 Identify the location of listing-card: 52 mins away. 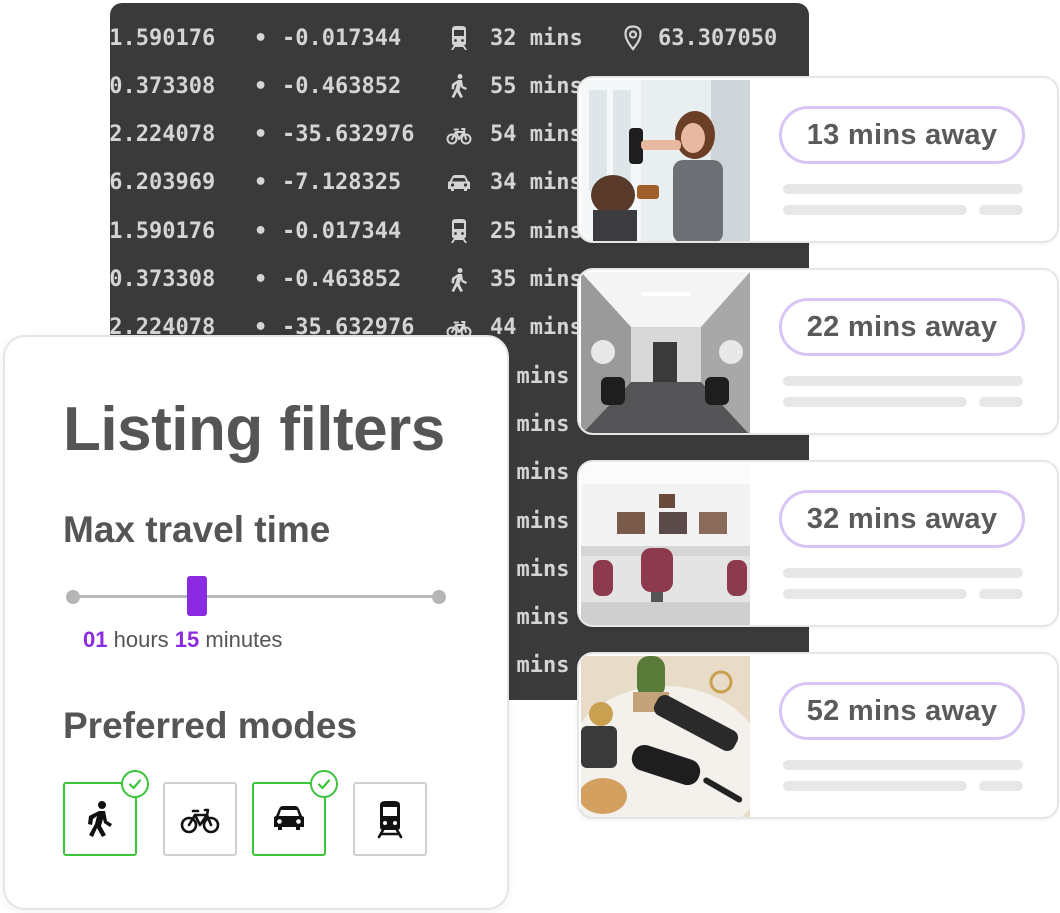
(818, 735).